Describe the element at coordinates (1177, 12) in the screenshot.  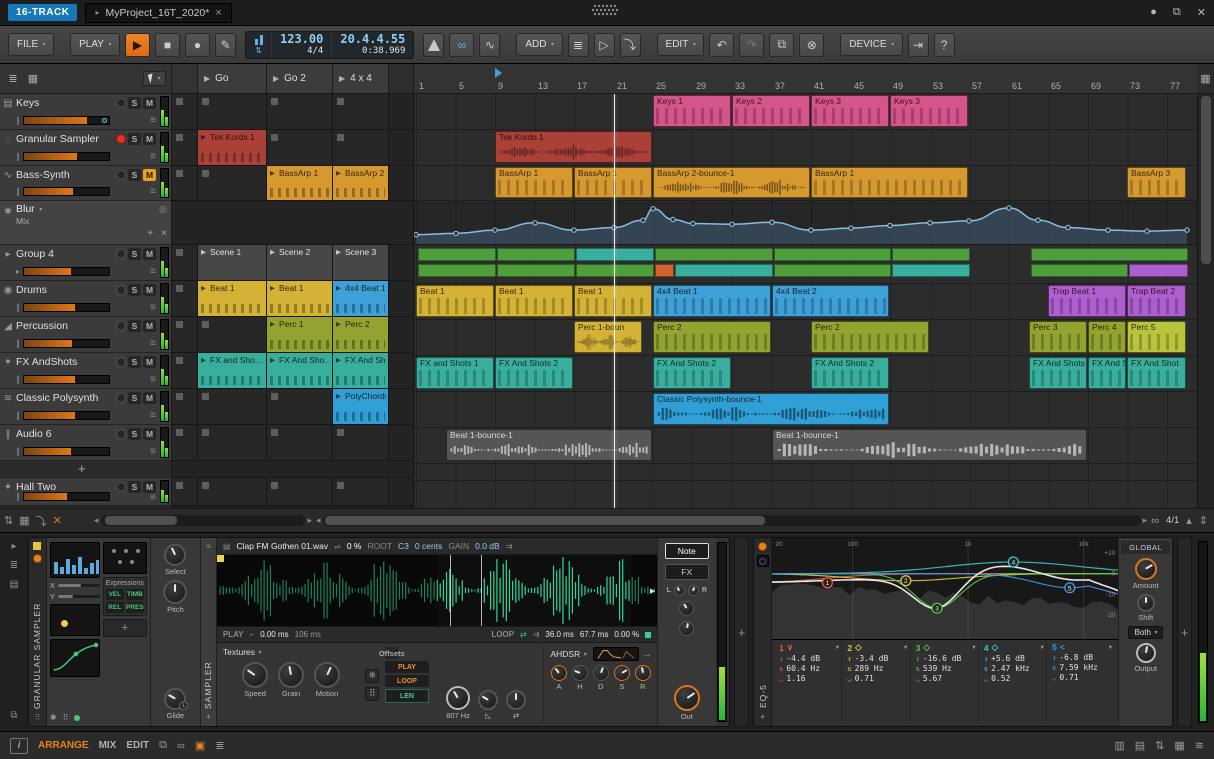
I see `restore-window-icon: ⧉` at that location.